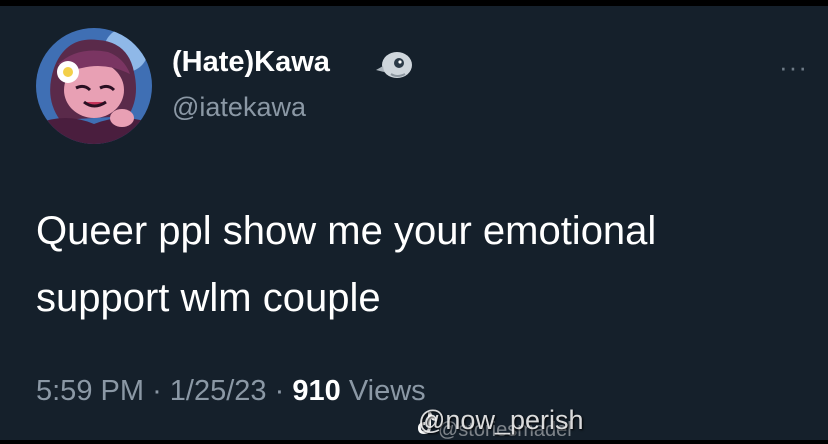 Image resolution: width=828 pixels, height=444 pixels. I want to click on views-count: 910, so click(316, 391).